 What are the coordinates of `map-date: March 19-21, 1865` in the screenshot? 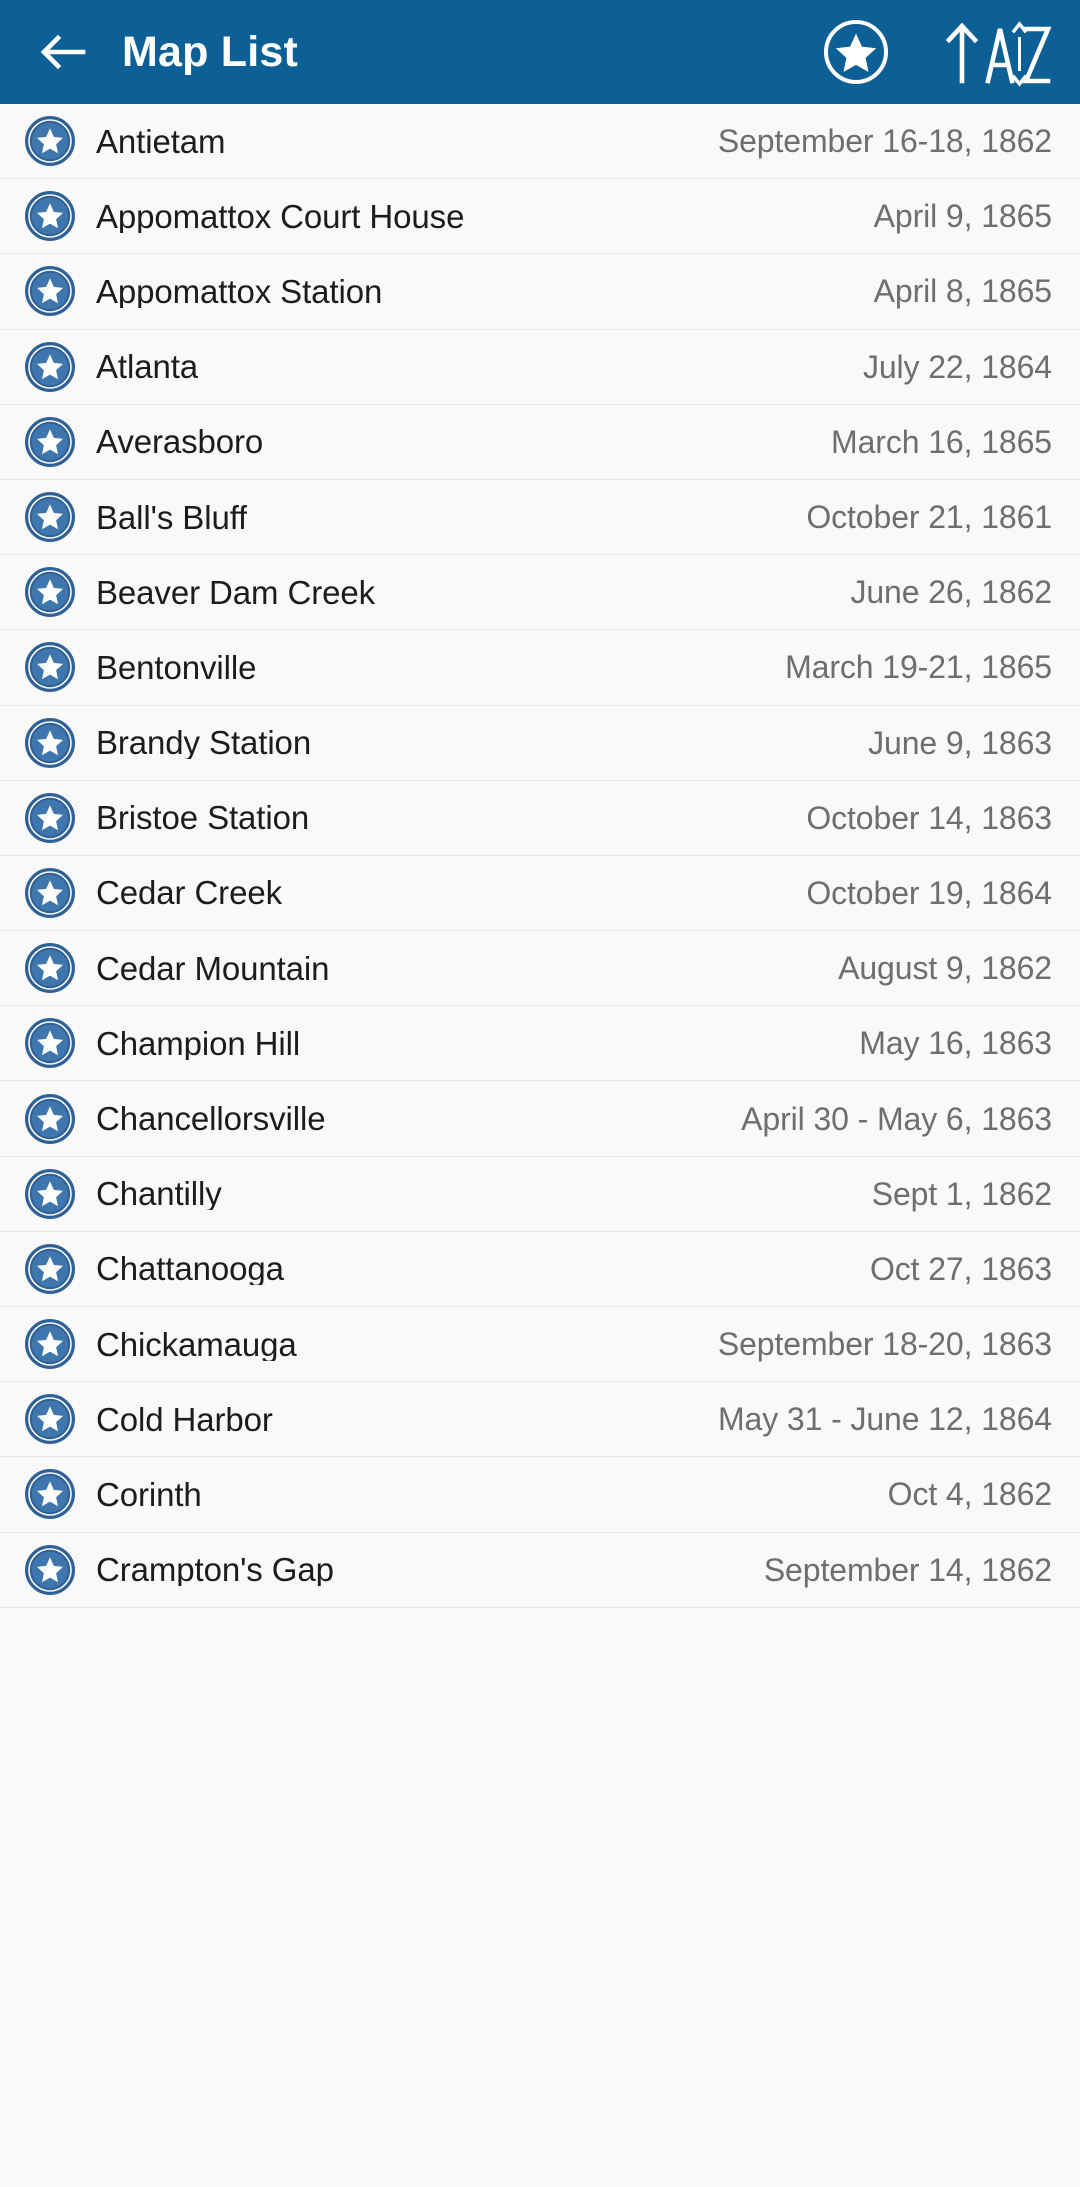 It's located at (918, 667).